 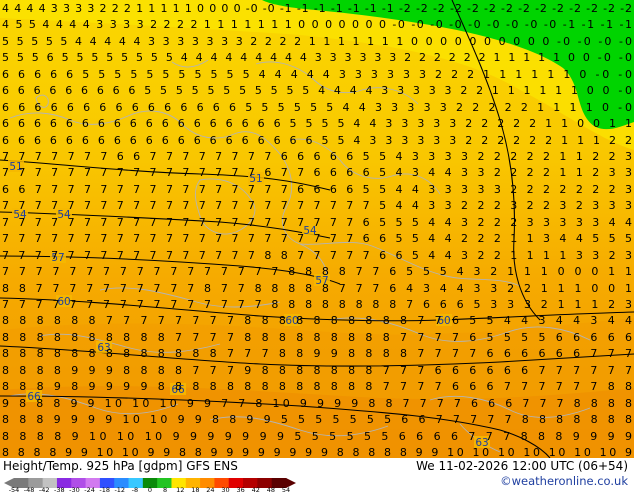 What do you see at coordinates (180, 490) in the screenshot?
I see `scale-tick-label: 12` at bounding box center [180, 490].